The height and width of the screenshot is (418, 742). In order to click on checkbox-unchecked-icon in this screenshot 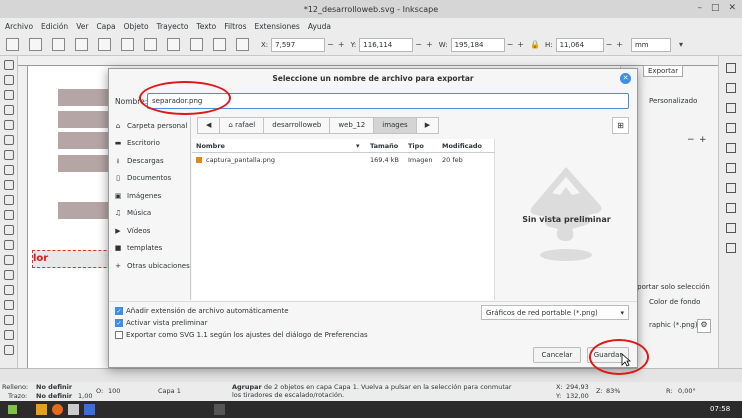, I will do `click(119, 335)`.